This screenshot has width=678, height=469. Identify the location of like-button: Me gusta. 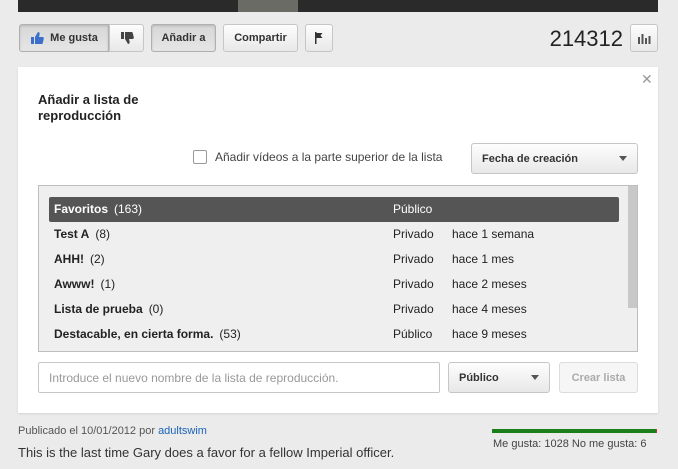
(64, 38).